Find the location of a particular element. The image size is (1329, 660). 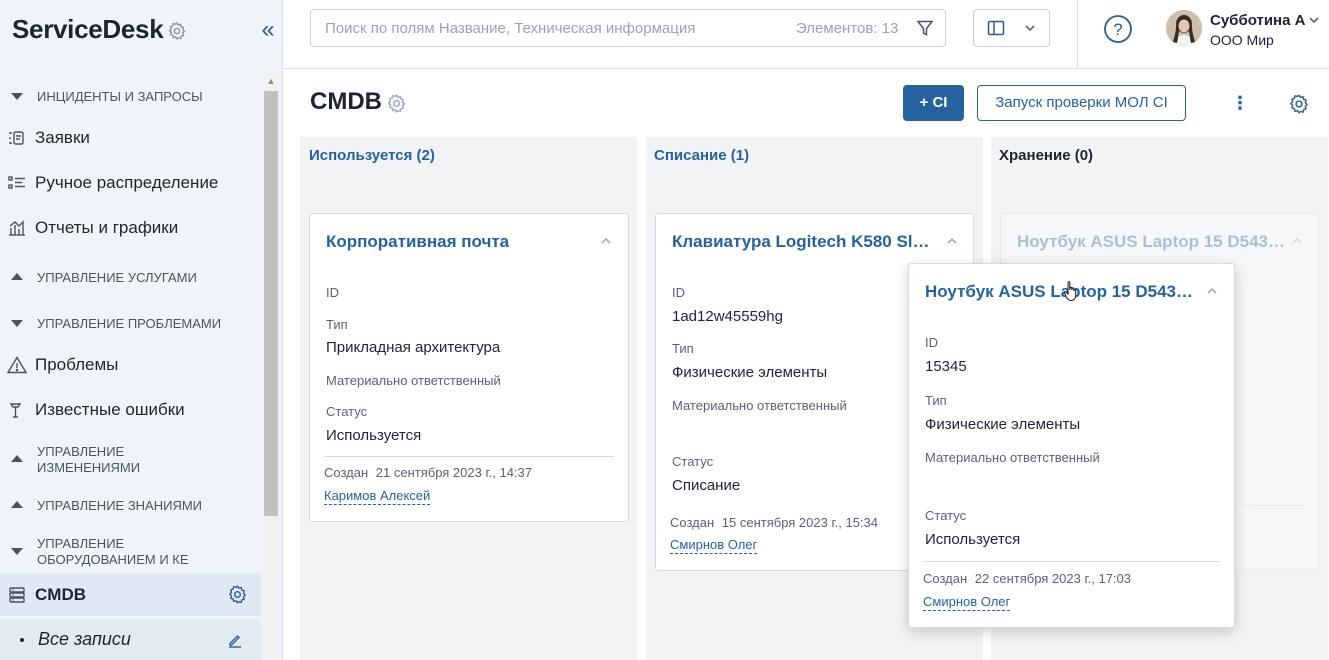

sidebar-item-cmdb: CMDB is located at coordinates (130, 594).